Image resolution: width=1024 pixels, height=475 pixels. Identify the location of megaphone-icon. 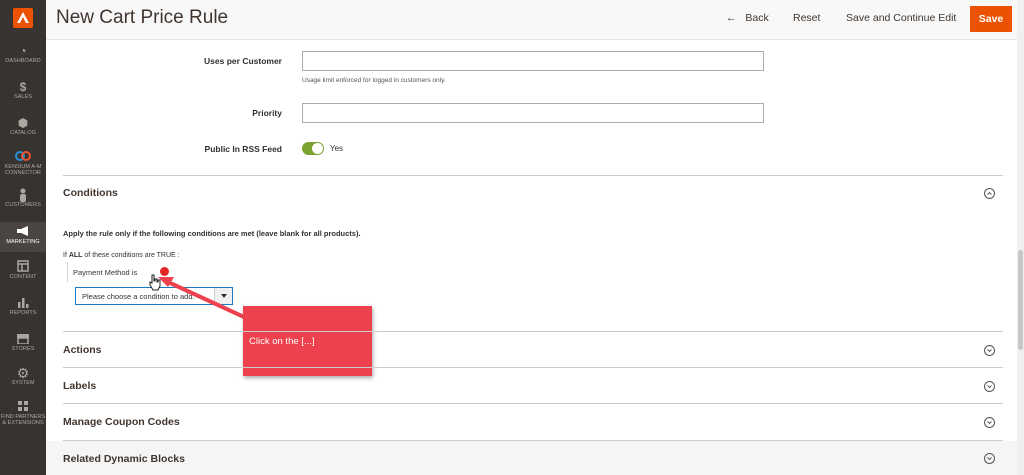
(23, 232).